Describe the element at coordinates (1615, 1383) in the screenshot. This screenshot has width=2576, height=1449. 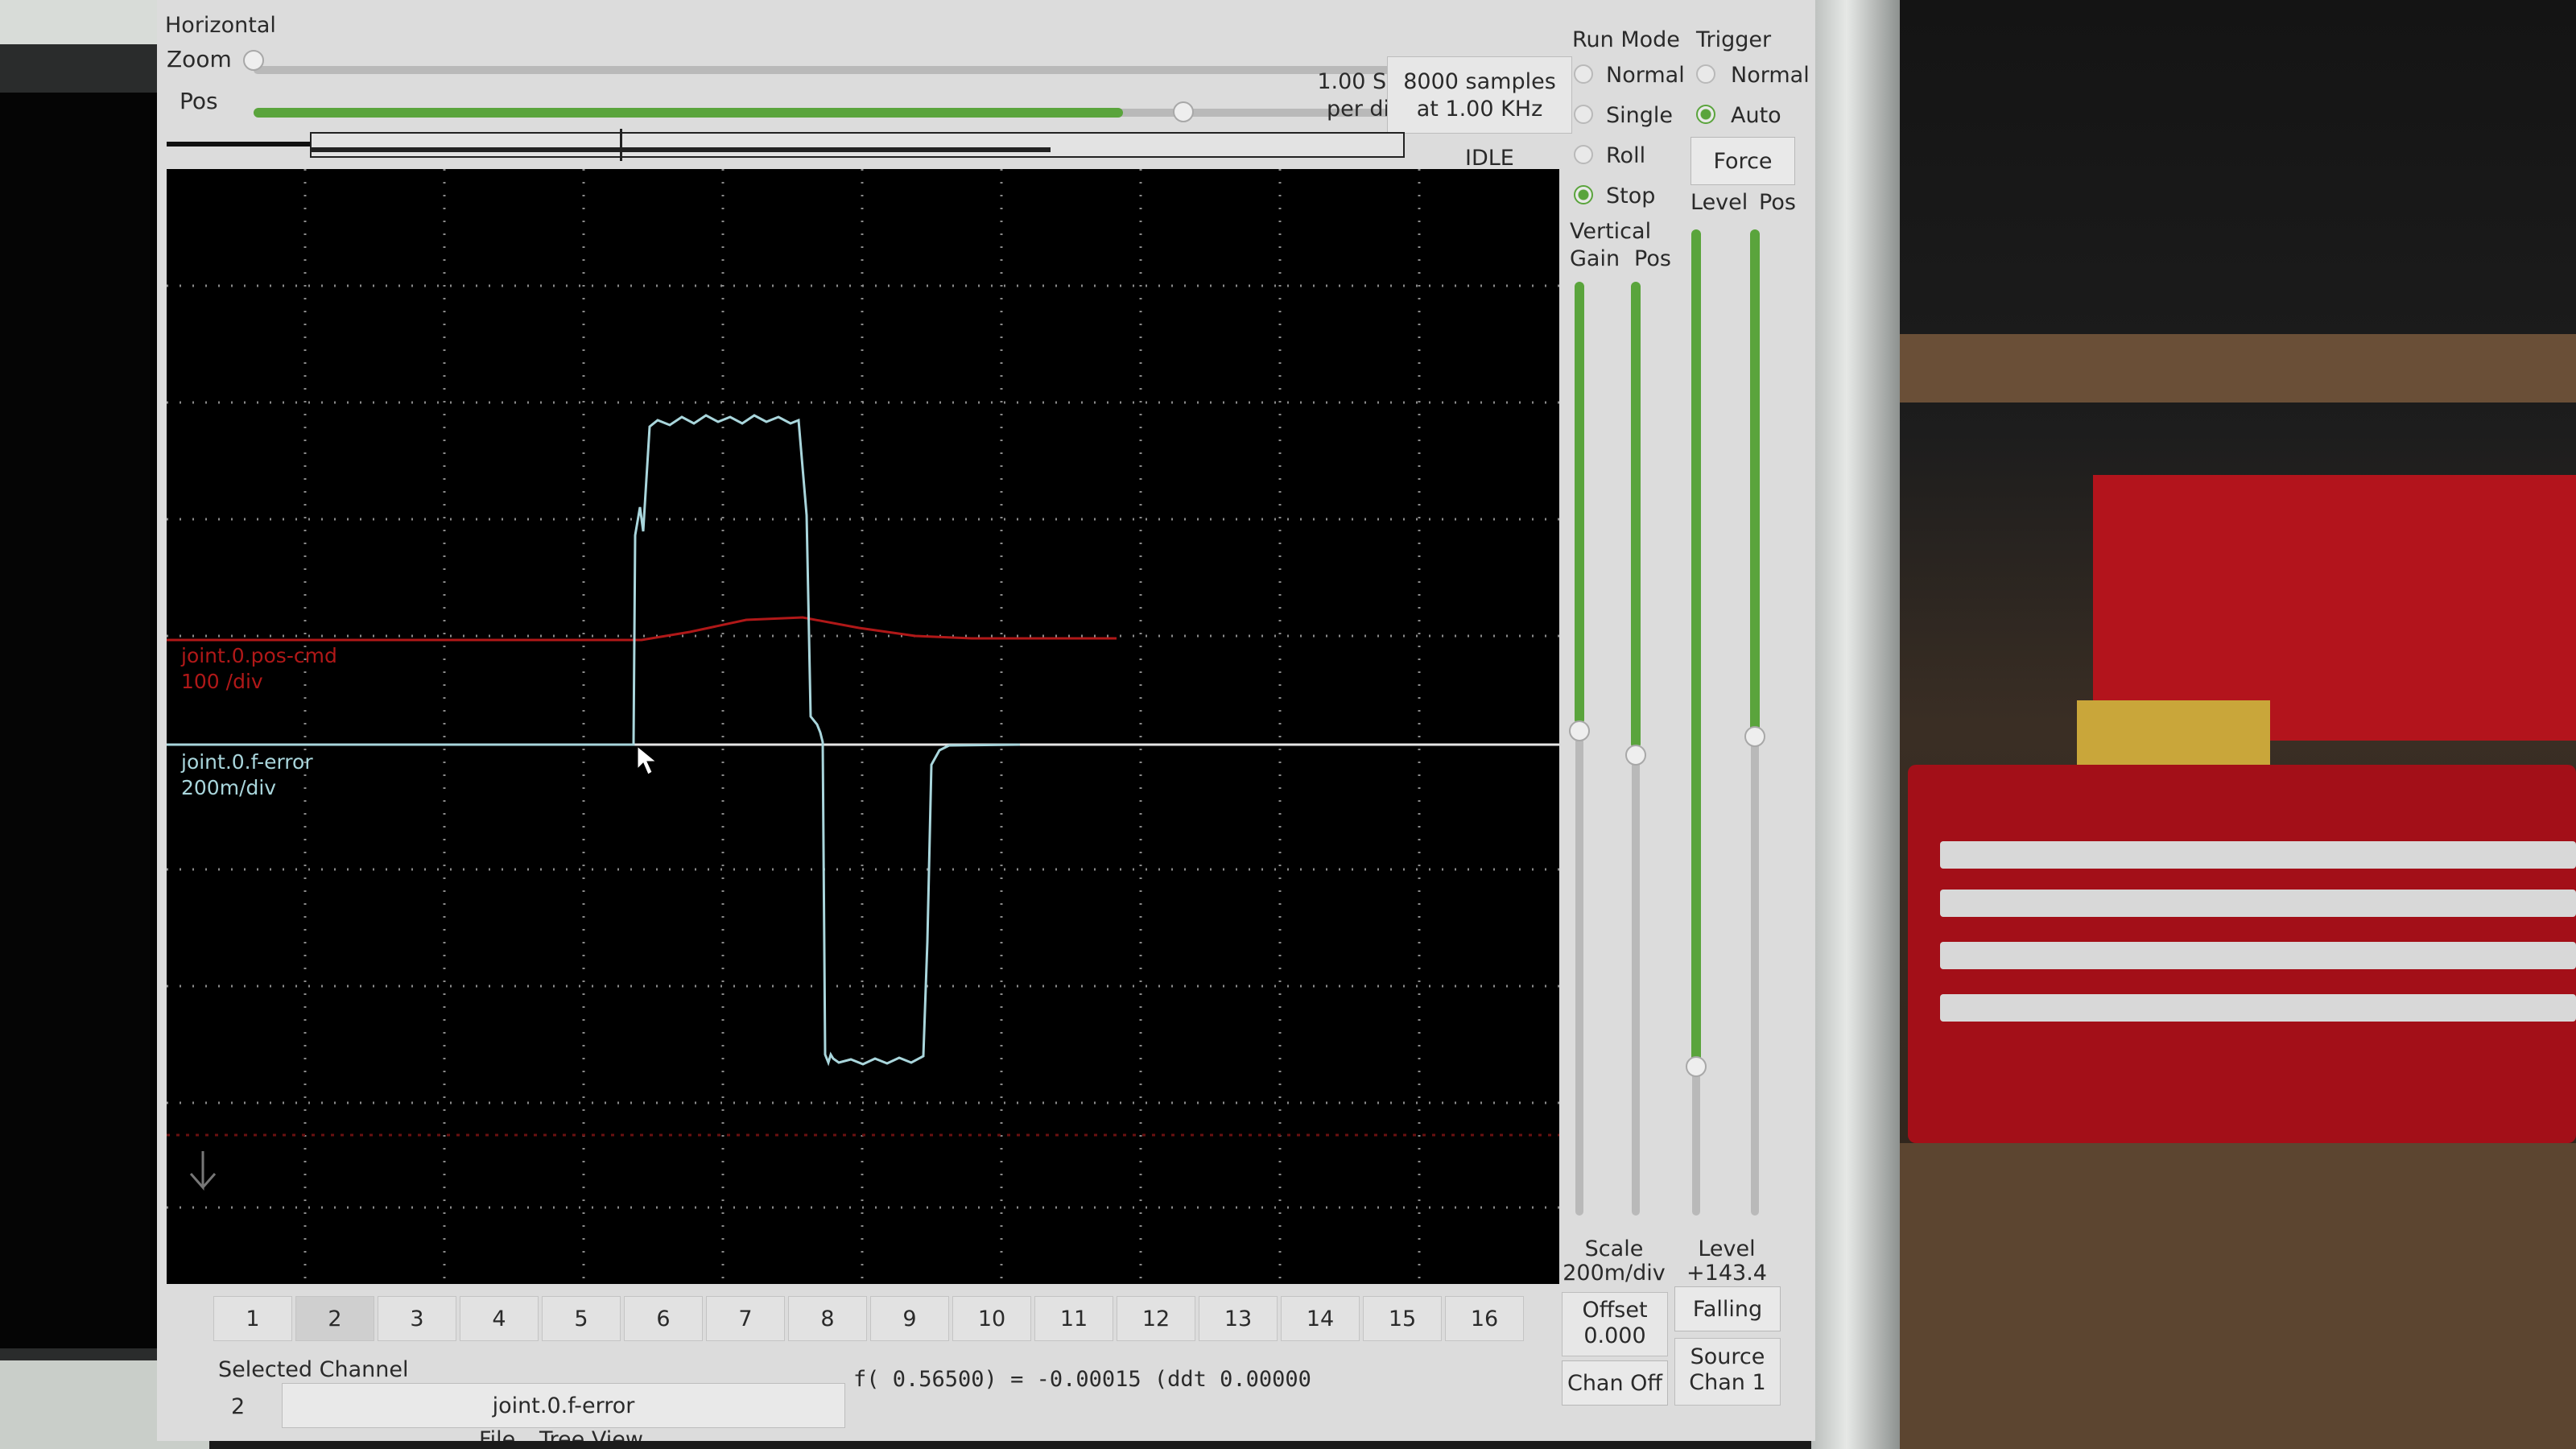
I see `chan-off-button: Chan Off` at that location.